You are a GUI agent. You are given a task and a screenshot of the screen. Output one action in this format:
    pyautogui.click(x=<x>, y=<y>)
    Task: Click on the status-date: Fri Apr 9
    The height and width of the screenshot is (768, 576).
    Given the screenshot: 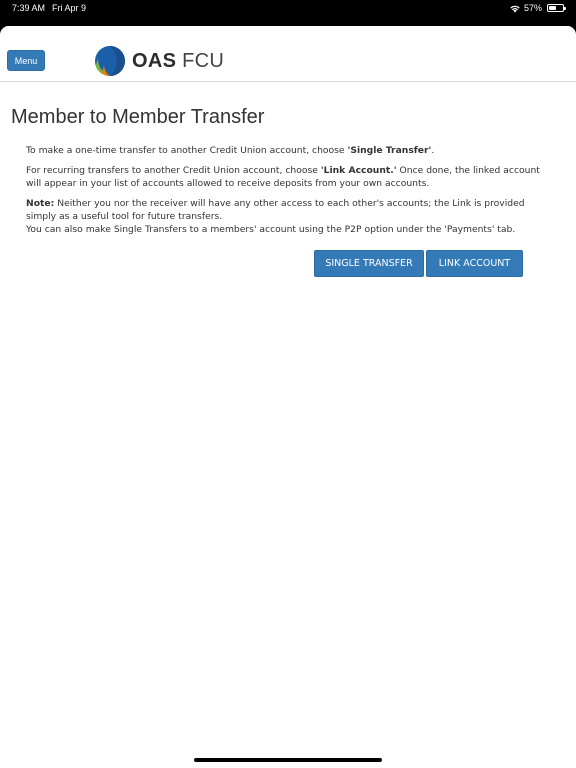 What is the action you would take?
    pyautogui.click(x=69, y=8)
    